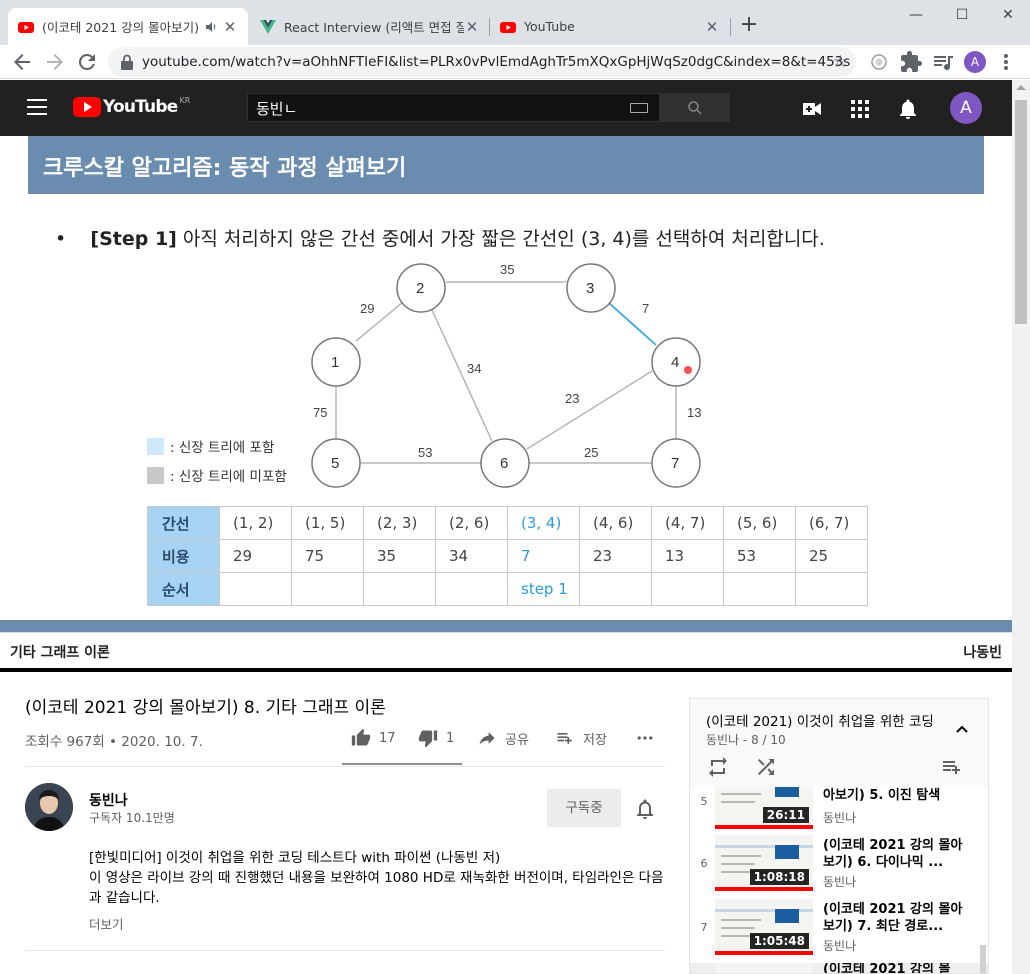 This screenshot has height=974, width=1030. What do you see at coordinates (543, 589) in the screenshot?
I see `table-cell: step 1` at bounding box center [543, 589].